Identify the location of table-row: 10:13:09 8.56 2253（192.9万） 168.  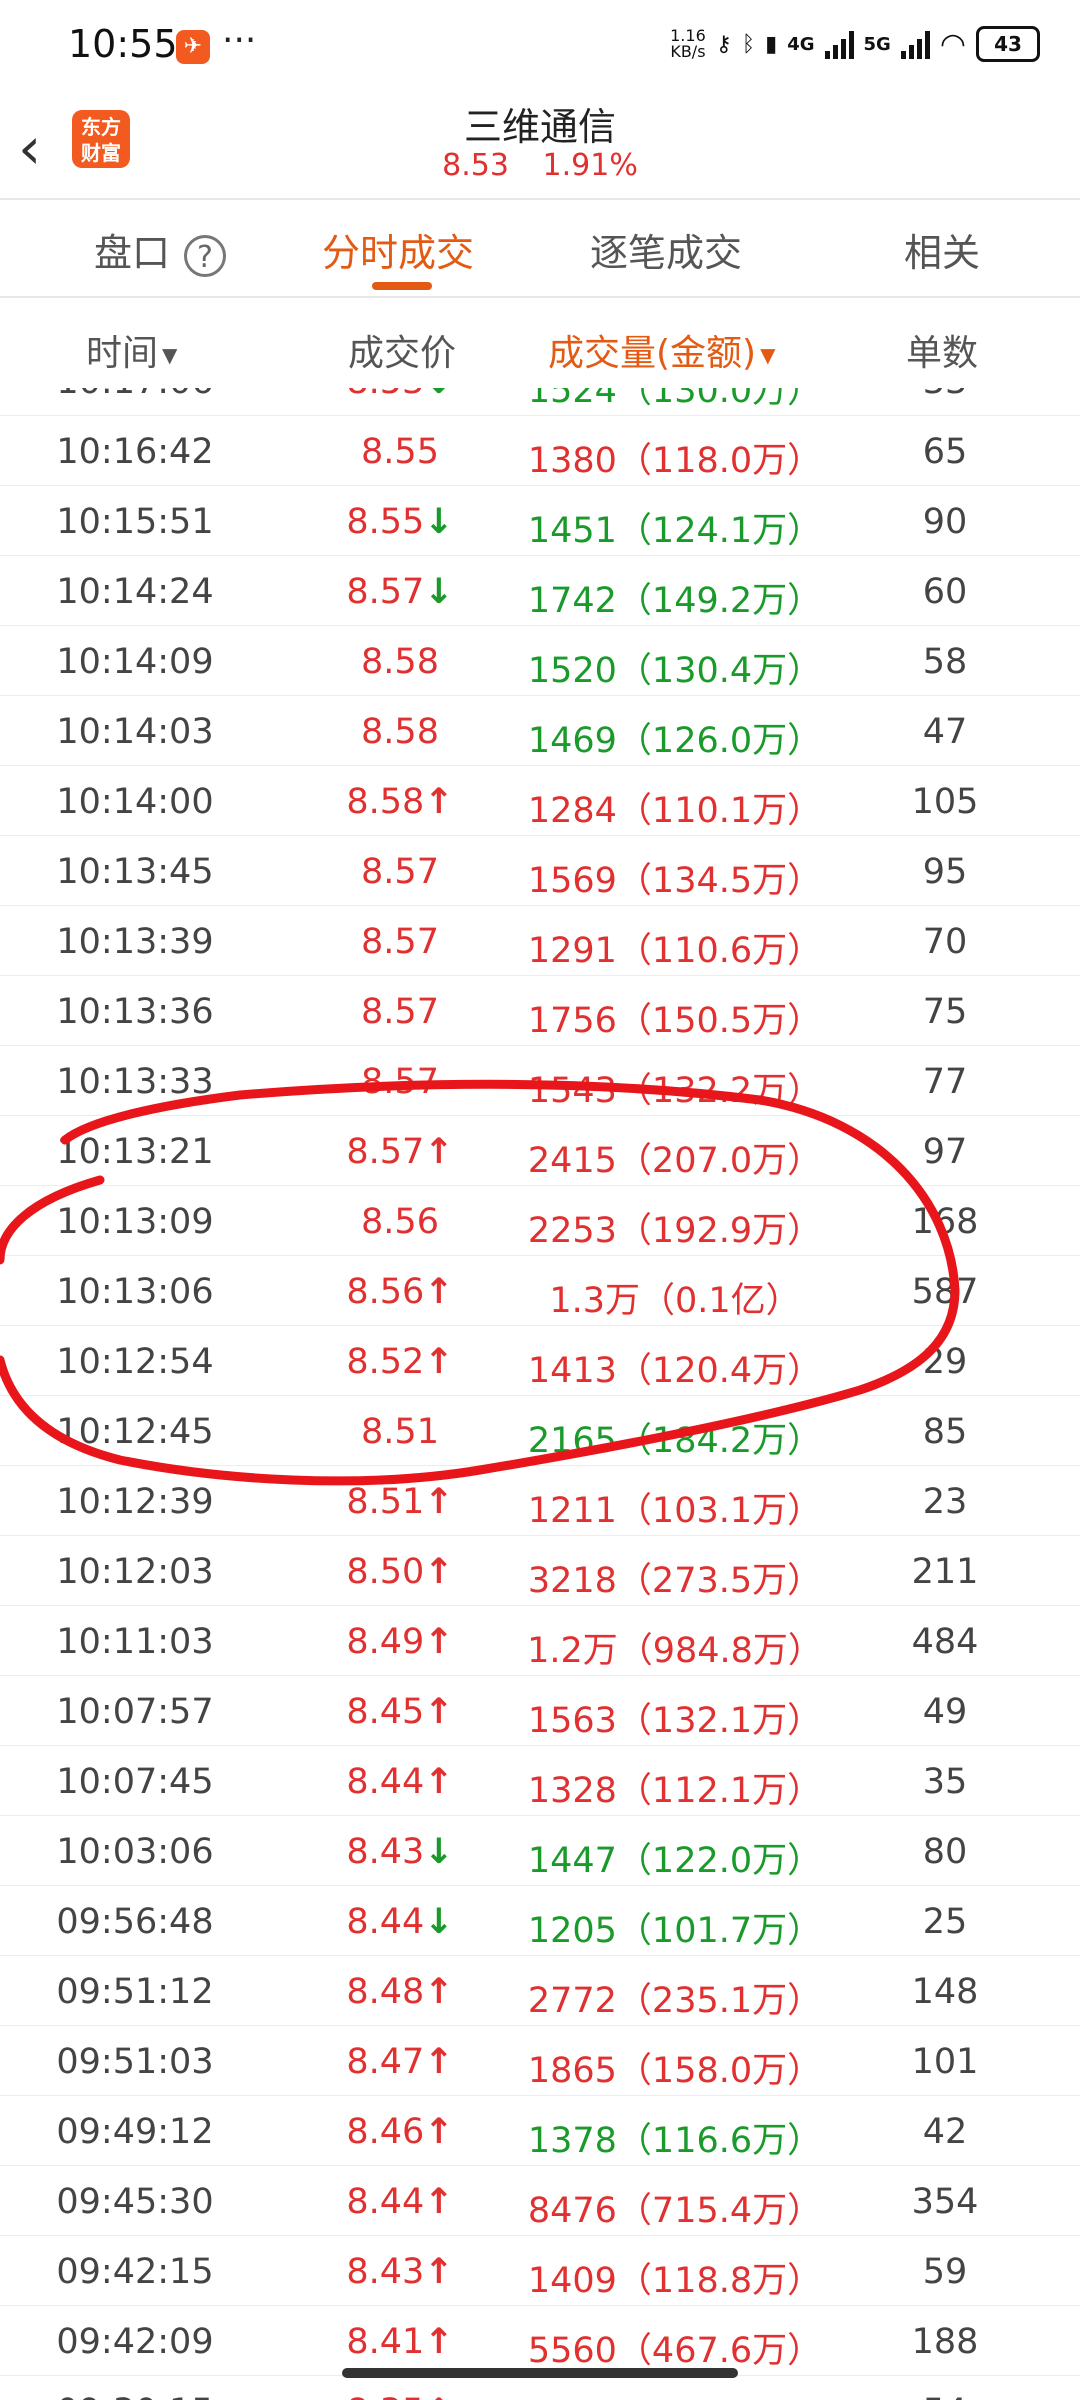
(540, 1221).